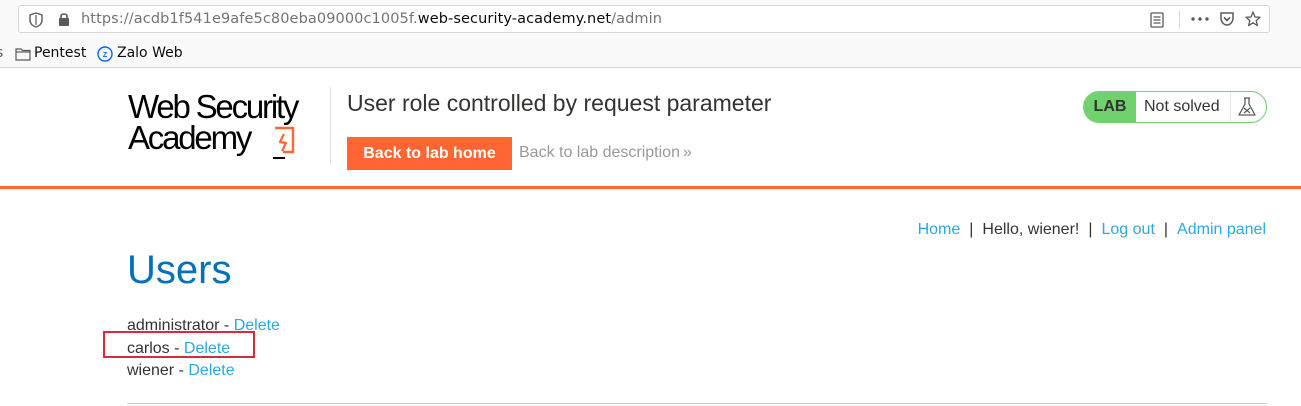 Image resolution: width=1301 pixels, height=406 pixels. I want to click on web-security-academy-logo: Web Security Academy, so click(228, 125).